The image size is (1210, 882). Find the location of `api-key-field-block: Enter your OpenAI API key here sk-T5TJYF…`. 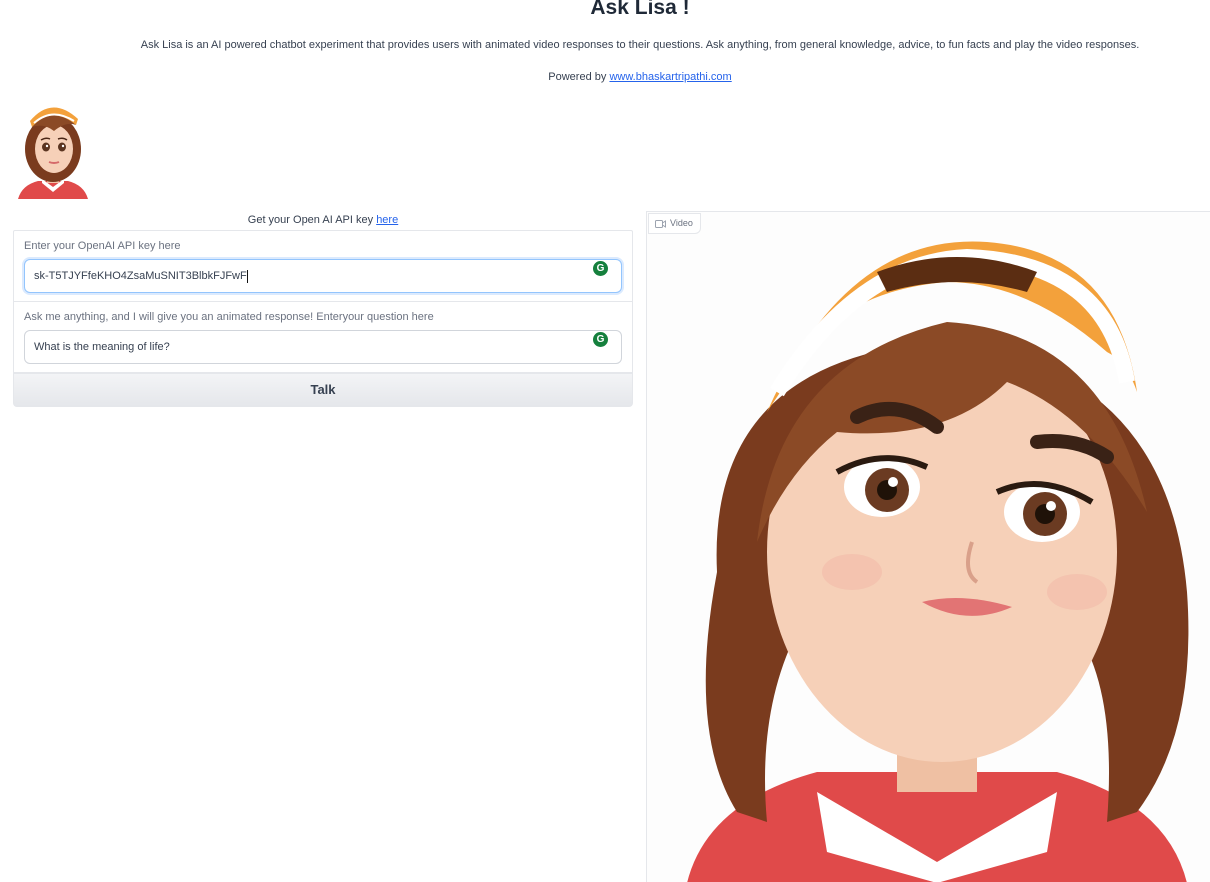

api-key-field-block: Enter your OpenAI API key here sk-T5TJYF… is located at coordinates (323, 266).